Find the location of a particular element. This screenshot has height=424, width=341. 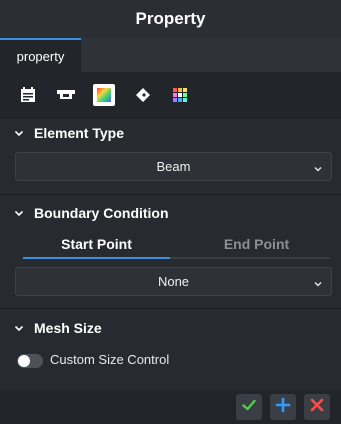

element-type-select: Beam is located at coordinates (173, 166).